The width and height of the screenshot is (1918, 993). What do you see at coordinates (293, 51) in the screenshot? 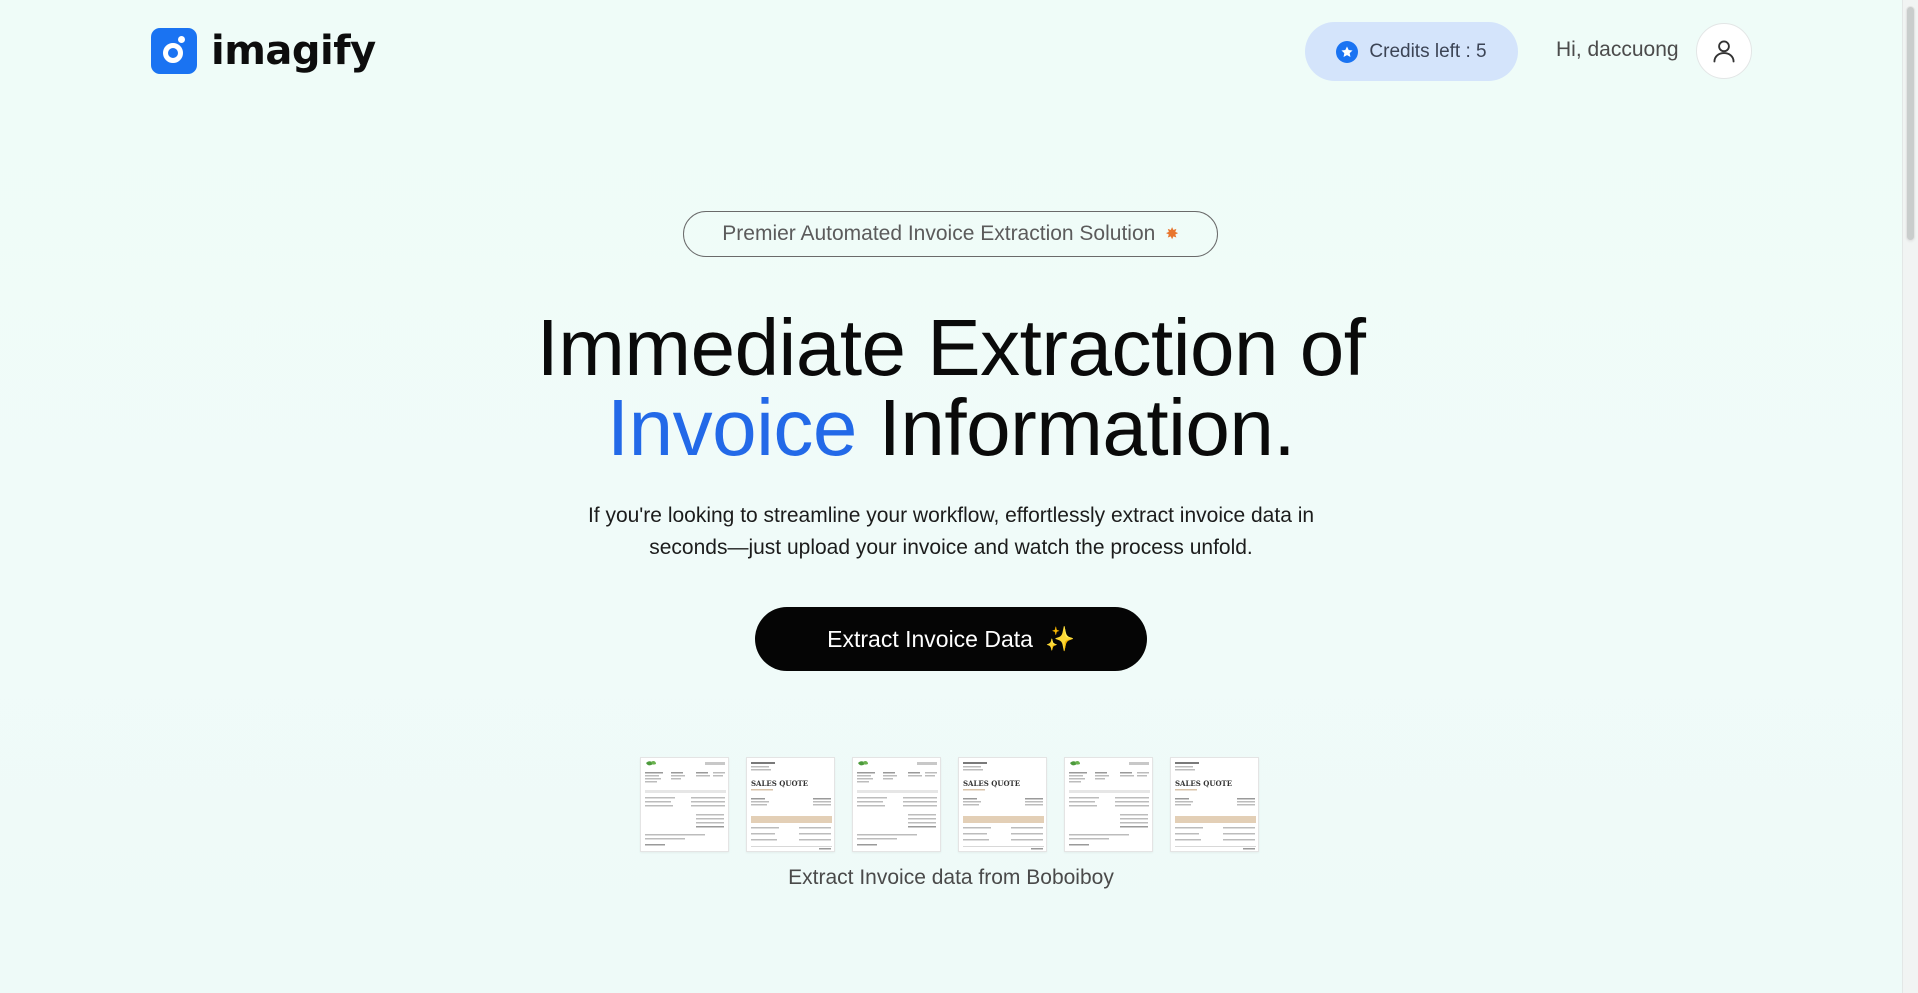
I see `brand-name: imagify` at bounding box center [293, 51].